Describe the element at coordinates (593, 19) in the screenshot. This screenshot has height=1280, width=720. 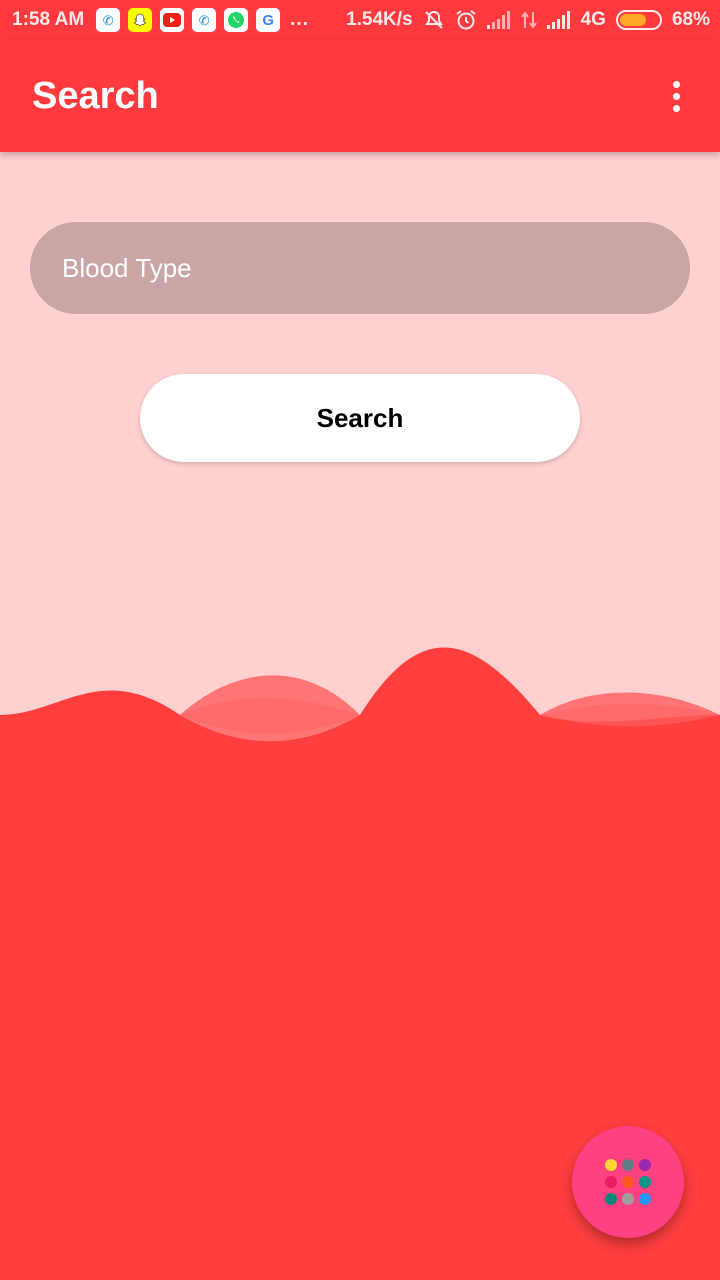
I see `network-type: 4G` at that location.